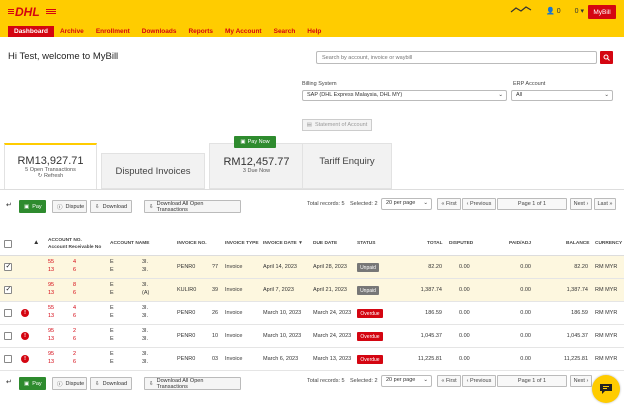  What do you see at coordinates (606, 336) in the screenshot?
I see `currency: RM MYR` at bounding box center [606, 336].